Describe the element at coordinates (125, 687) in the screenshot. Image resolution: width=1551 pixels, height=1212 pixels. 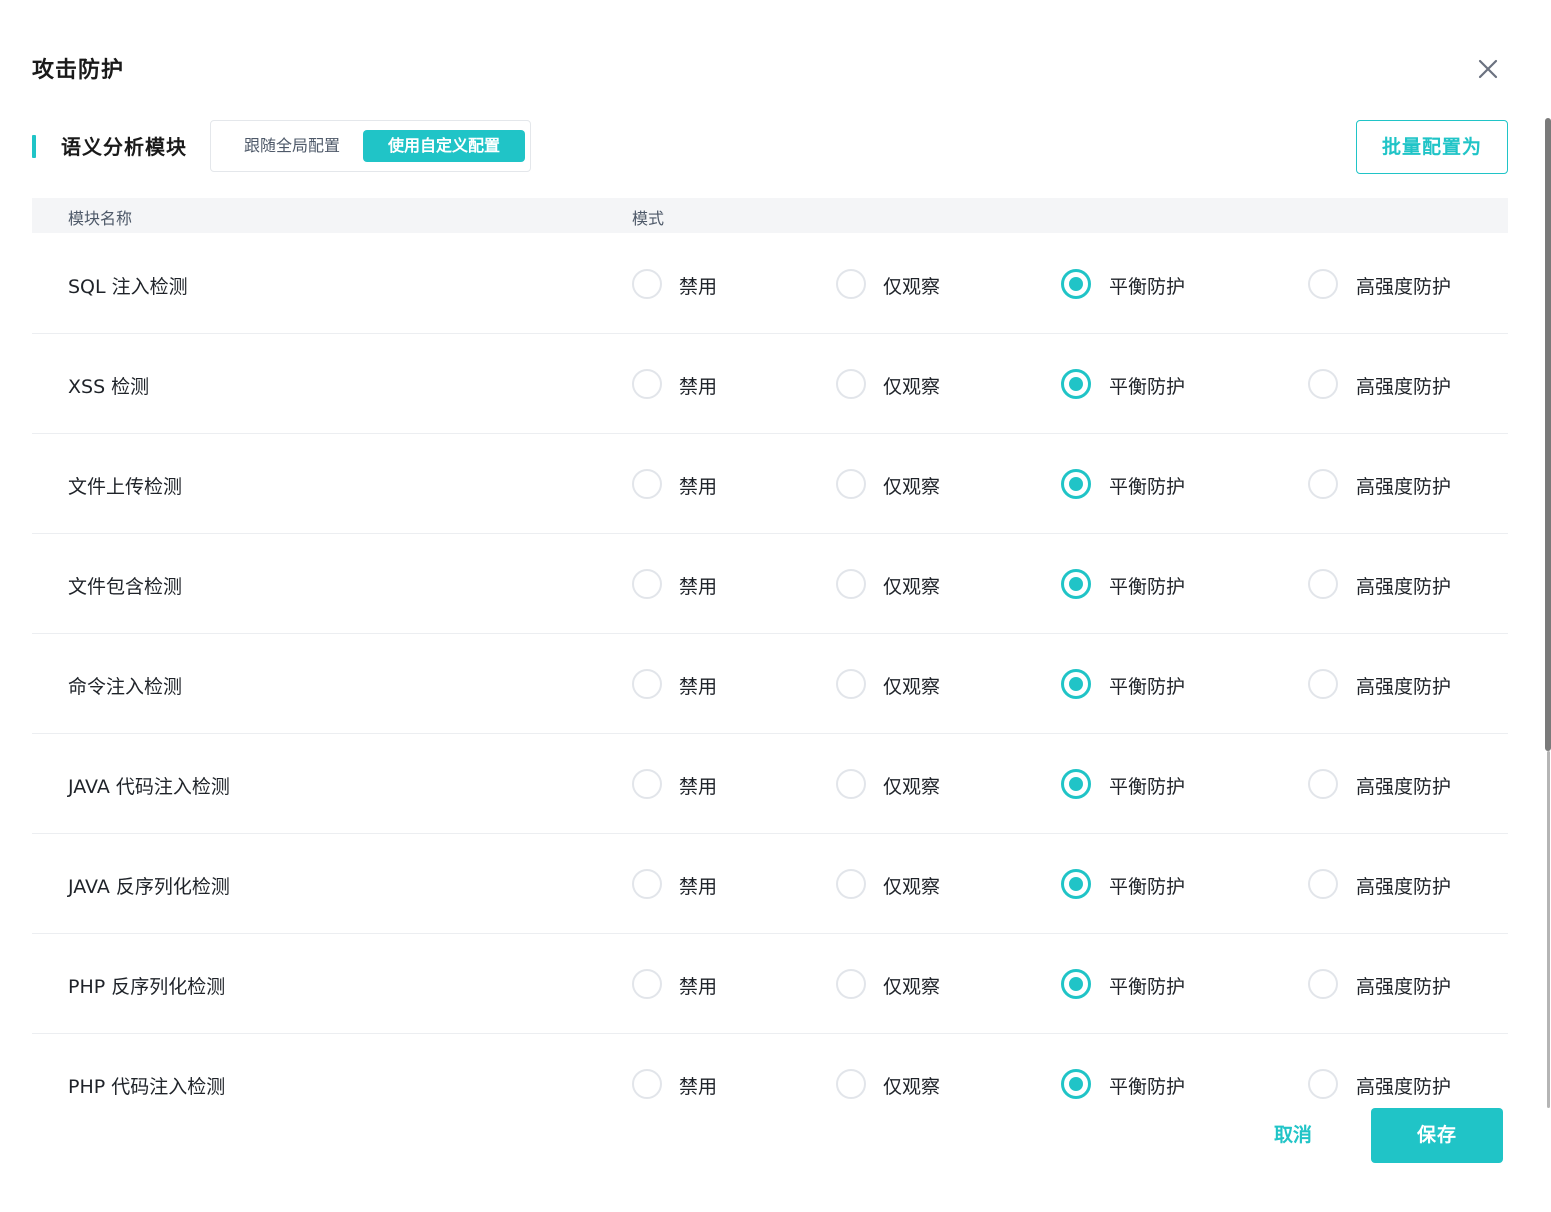
I see `module-name: 命令注入检测` at that location.